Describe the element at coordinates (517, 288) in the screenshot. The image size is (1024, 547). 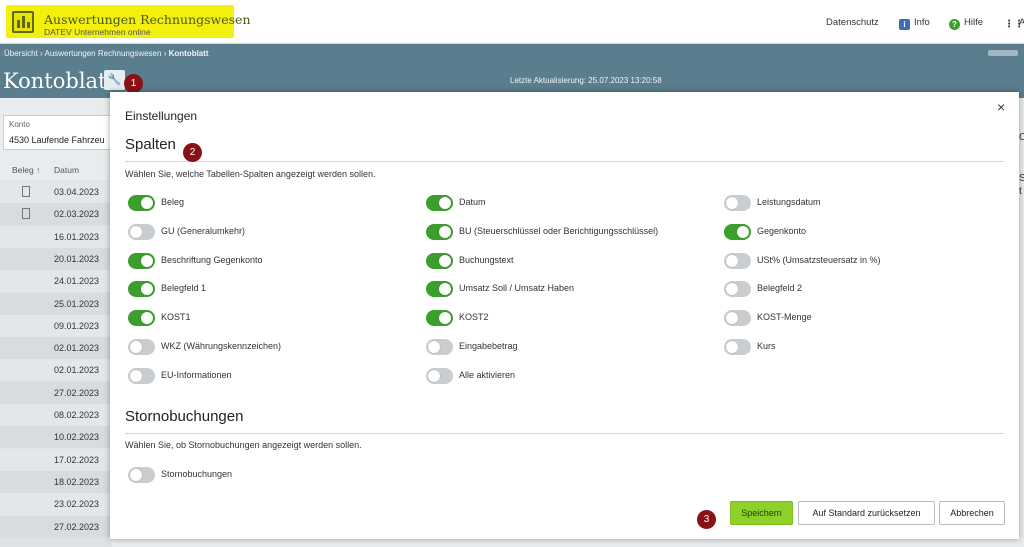
I see `toggle-label: Umsatz Soll / Umsatz Haben` at that location.